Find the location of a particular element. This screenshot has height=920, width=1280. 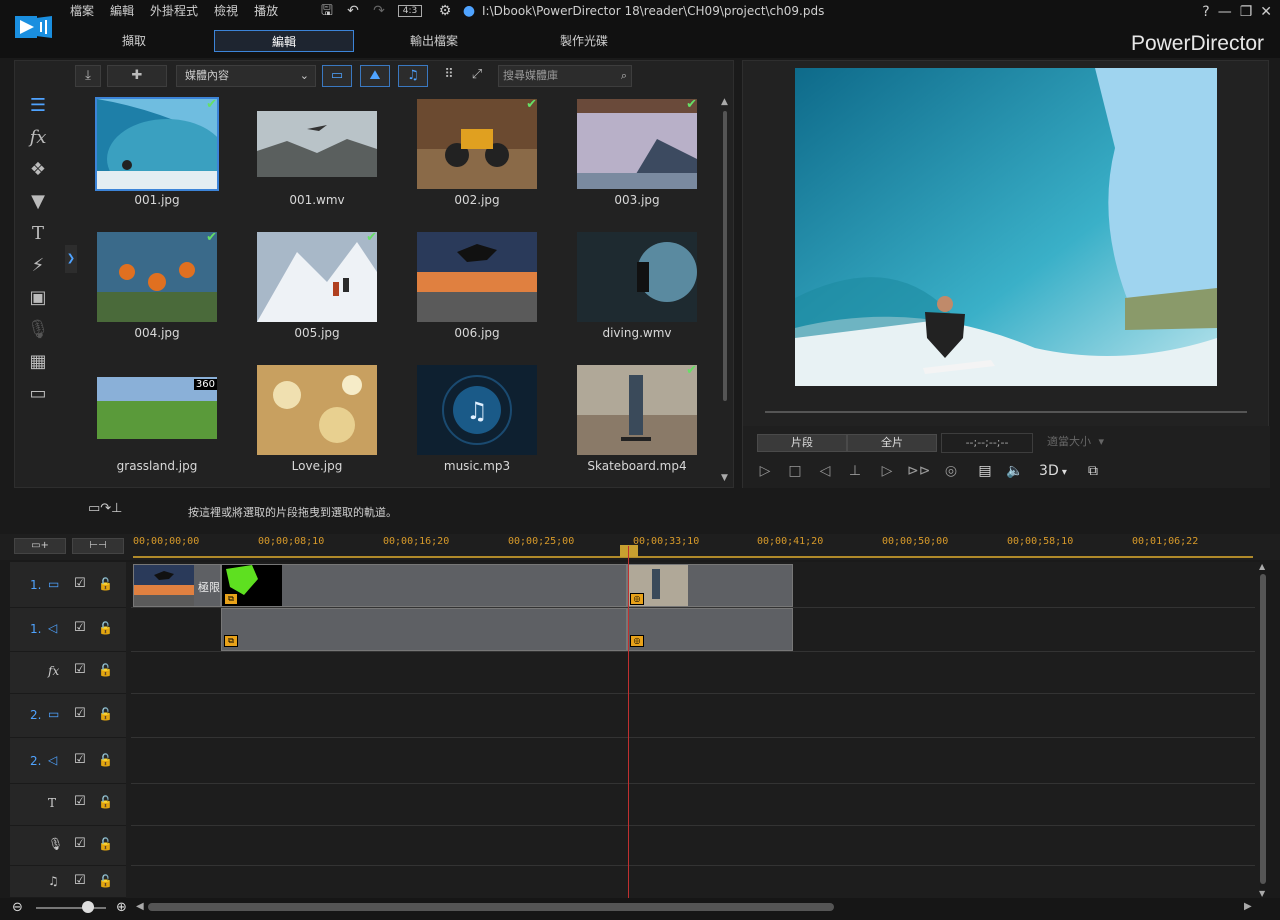

media-item: ✔ Skateboard.mp4 is located at coordinates (637, 423).